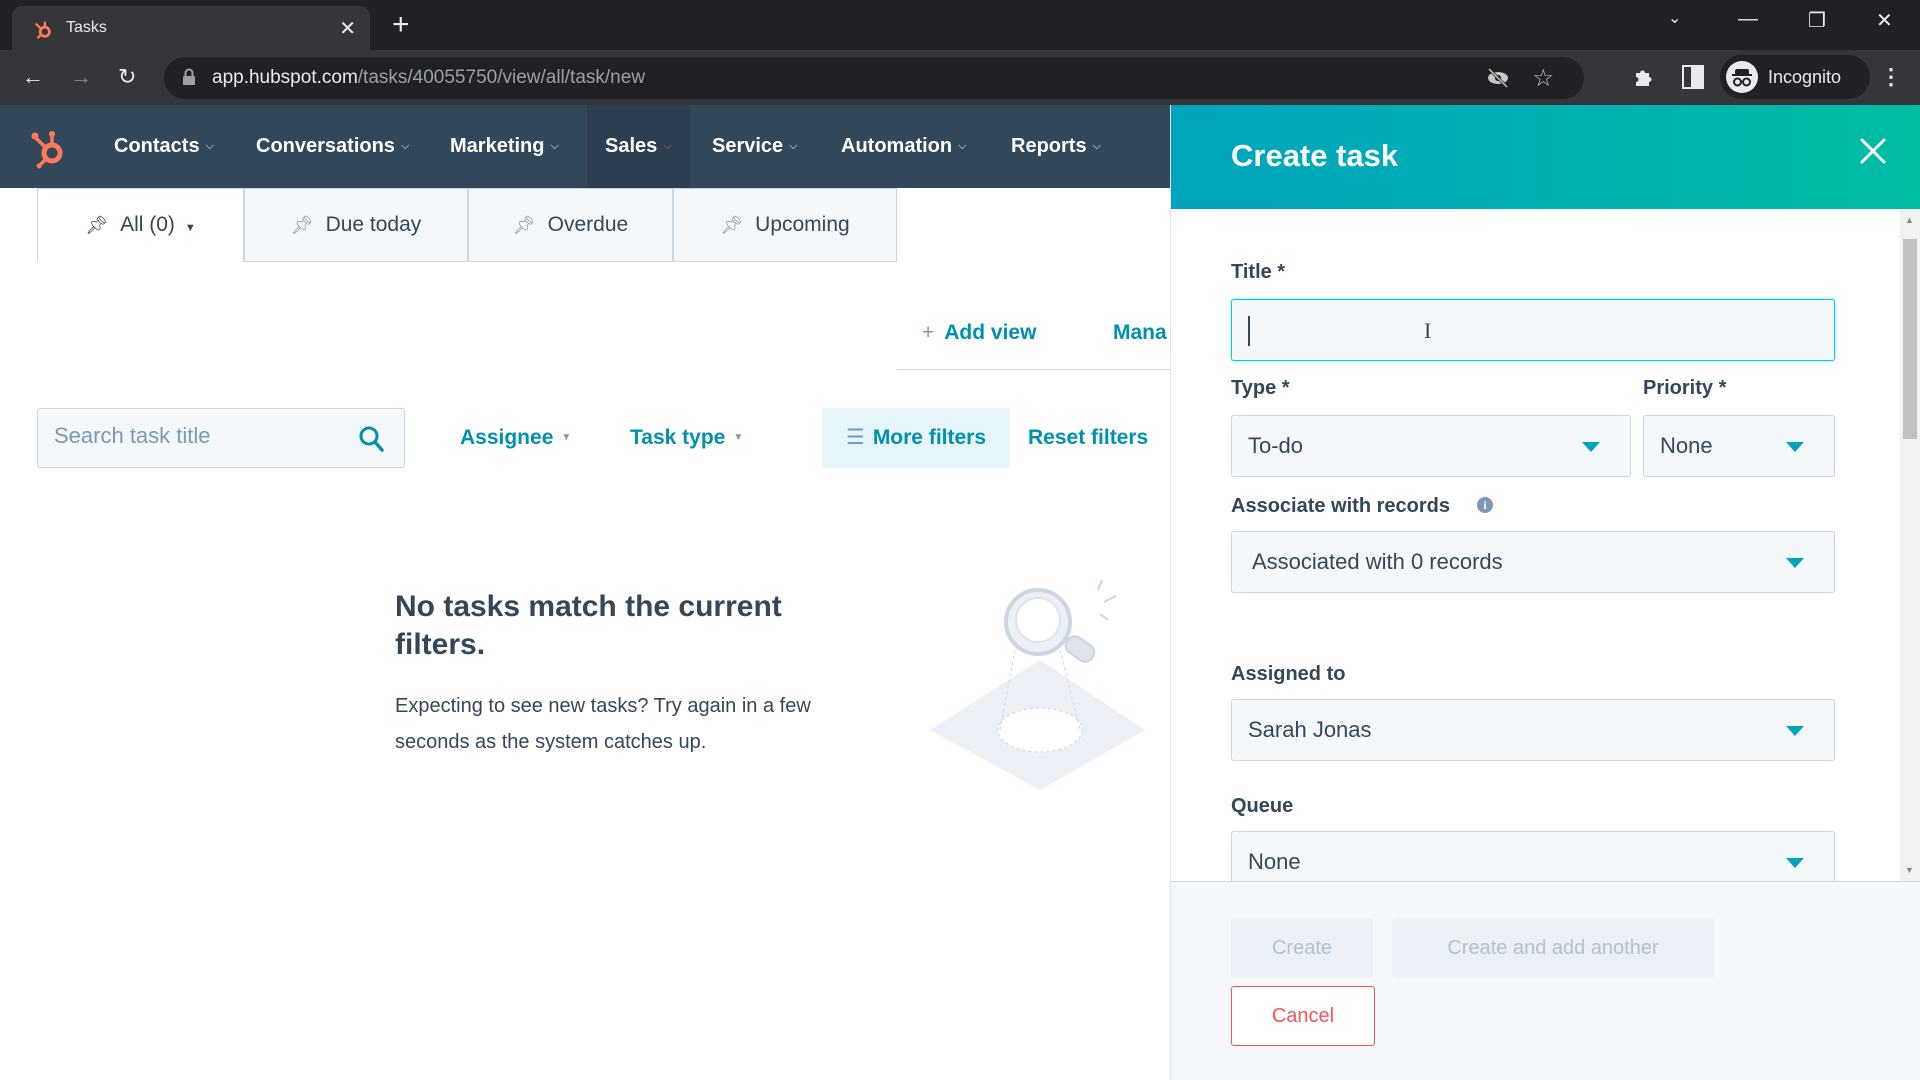 The width and height of the screenshot is (1920, 1080). What do you see at coordinates (1056, 146) in the screenshot?
I see `nav-reports: Reports ⌵` at bounding box center [1056, 146].